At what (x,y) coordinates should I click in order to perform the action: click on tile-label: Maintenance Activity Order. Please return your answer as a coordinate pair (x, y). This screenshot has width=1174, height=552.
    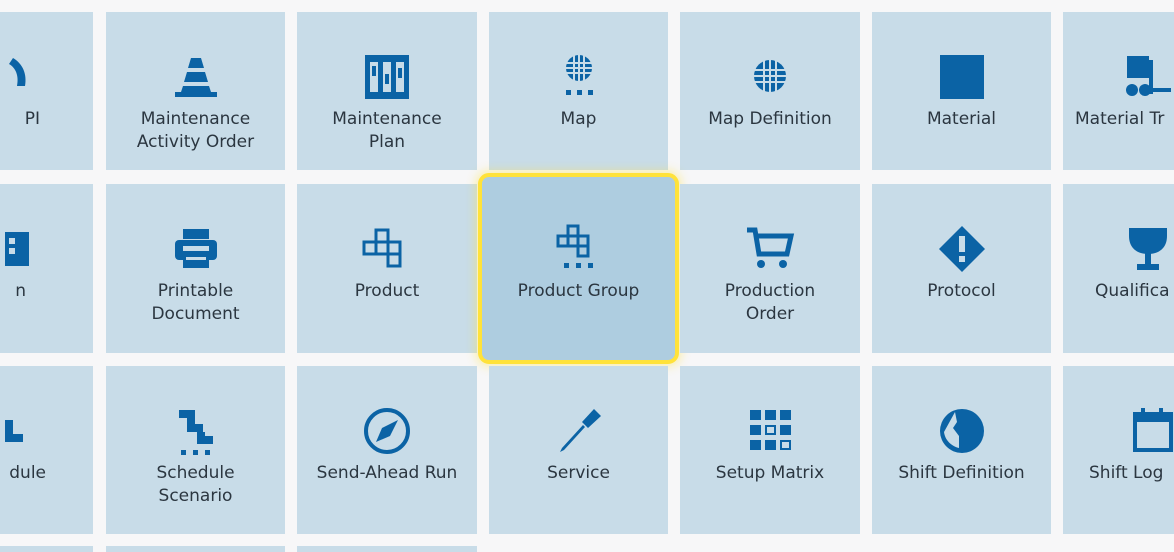
    Looking at the image, I should click on (195, 130).